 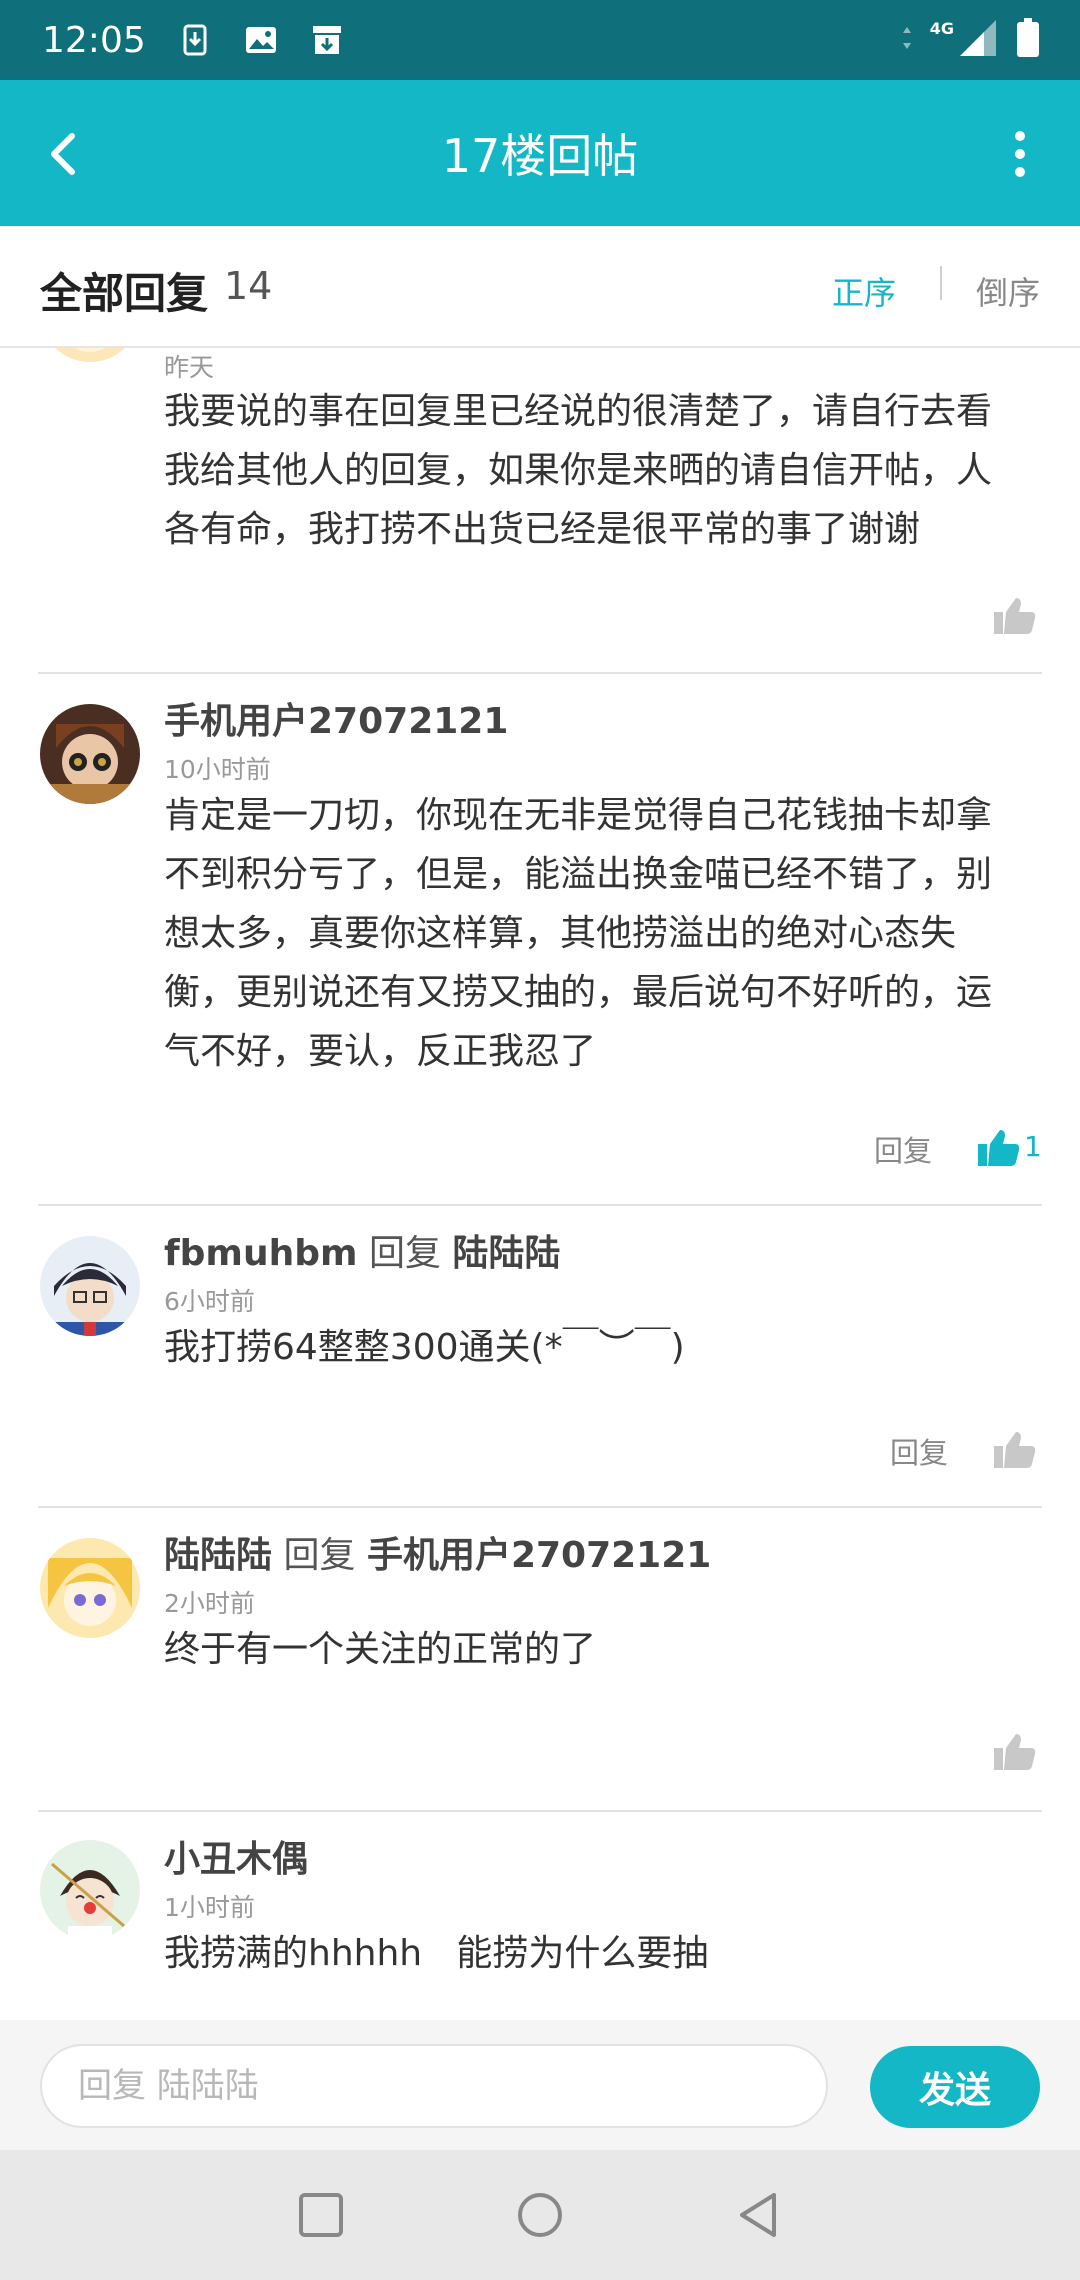 What do you see at coordinates (941, 283) in the screenshot?
I see `sort-divider` at bounding box center [941, 283].